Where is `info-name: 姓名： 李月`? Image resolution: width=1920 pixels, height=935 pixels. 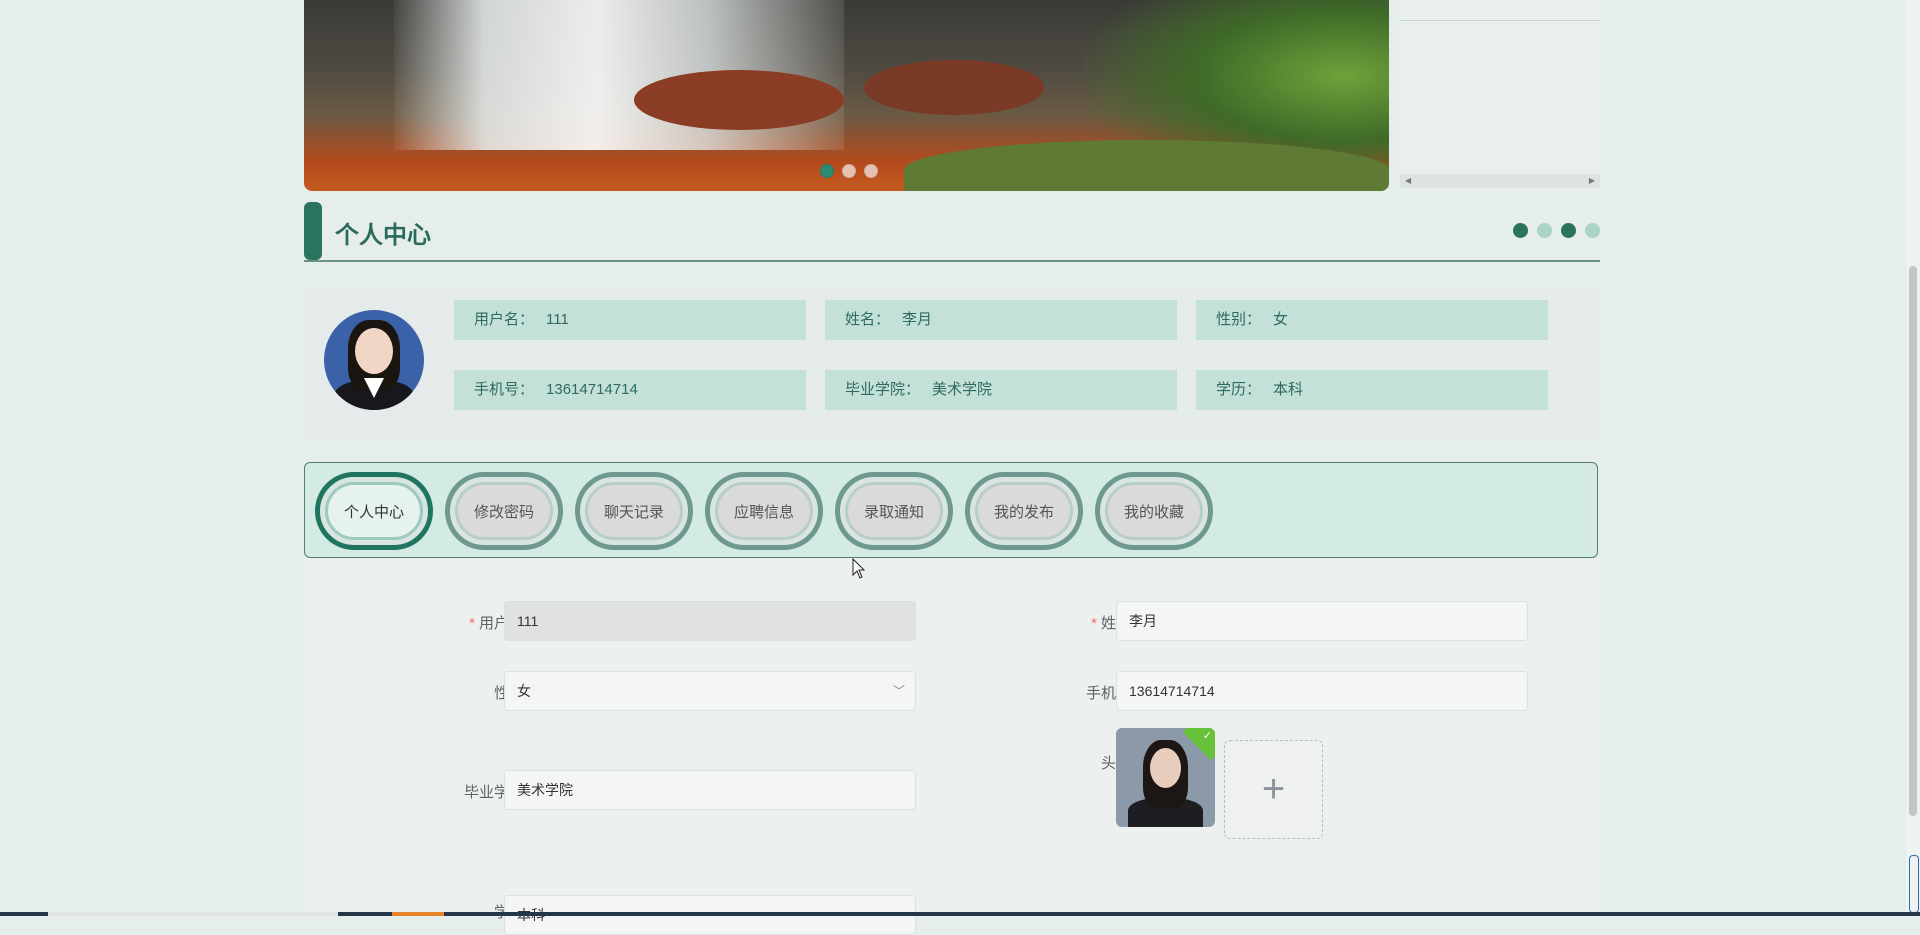
info-name: 姓名： 李月 is located at coordinates (1001, 320).